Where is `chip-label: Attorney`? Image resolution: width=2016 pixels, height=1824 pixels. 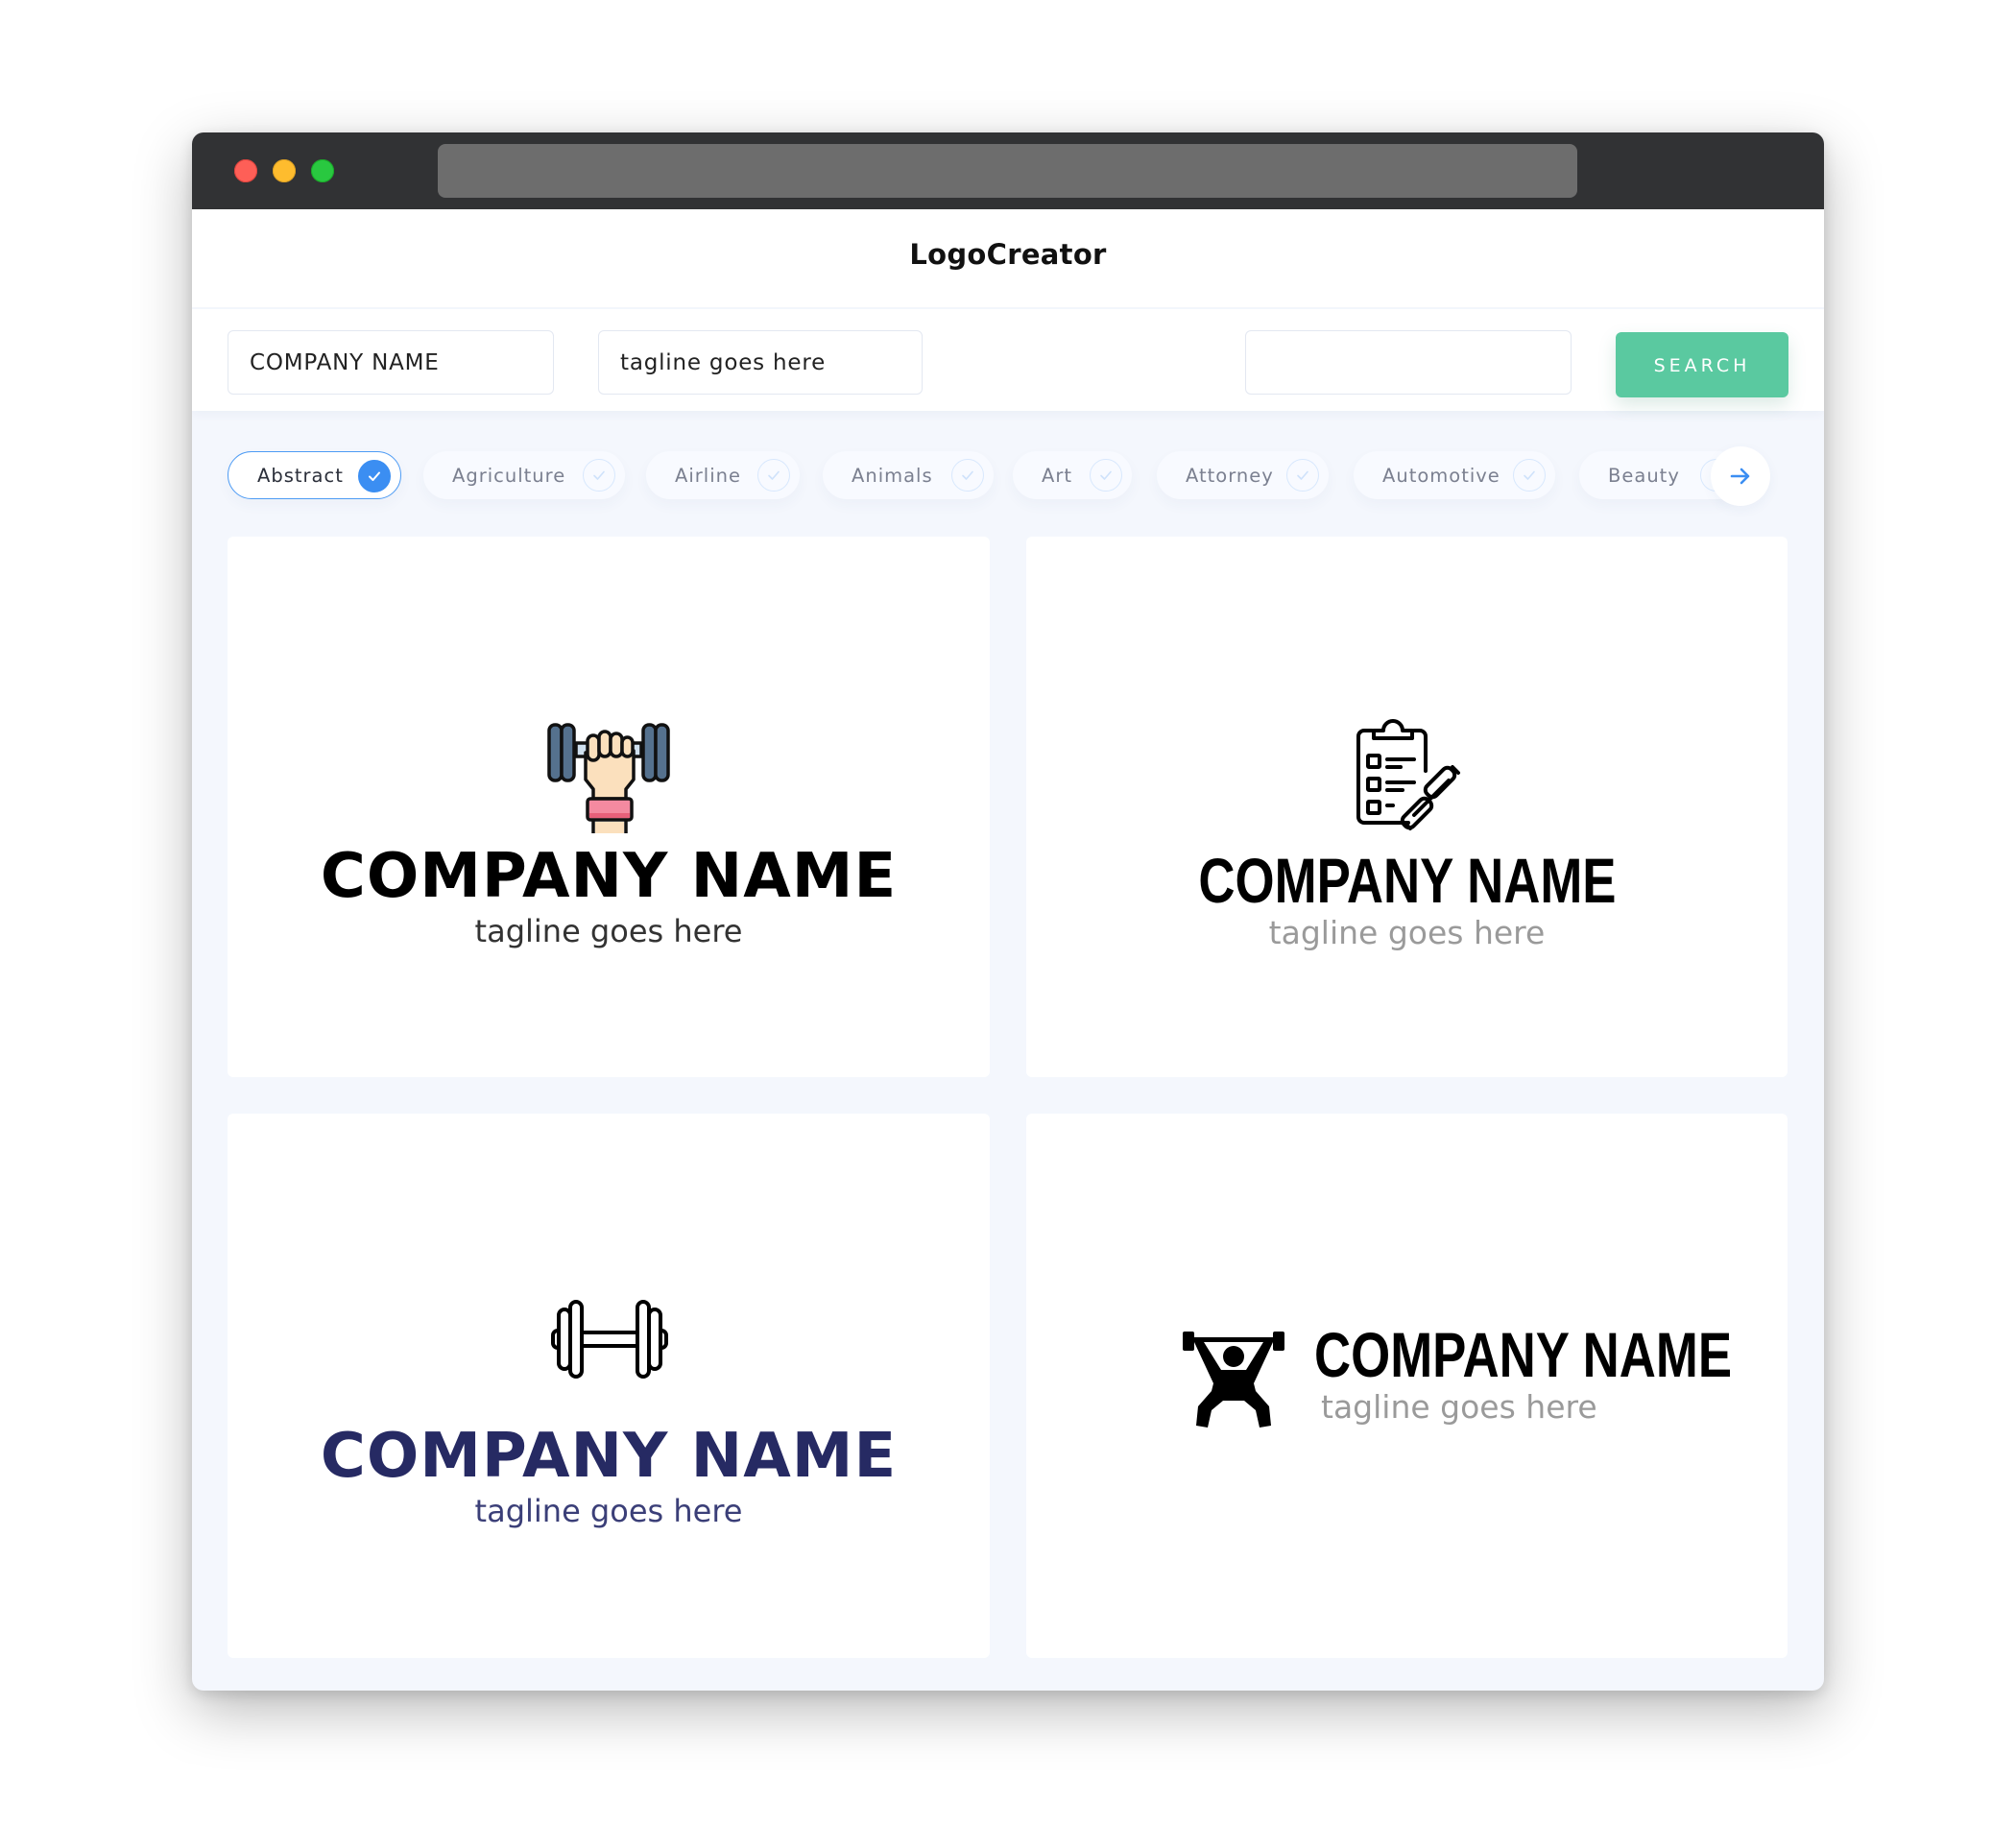 chip-label: Attorney is located at coordinates (1230, 476).